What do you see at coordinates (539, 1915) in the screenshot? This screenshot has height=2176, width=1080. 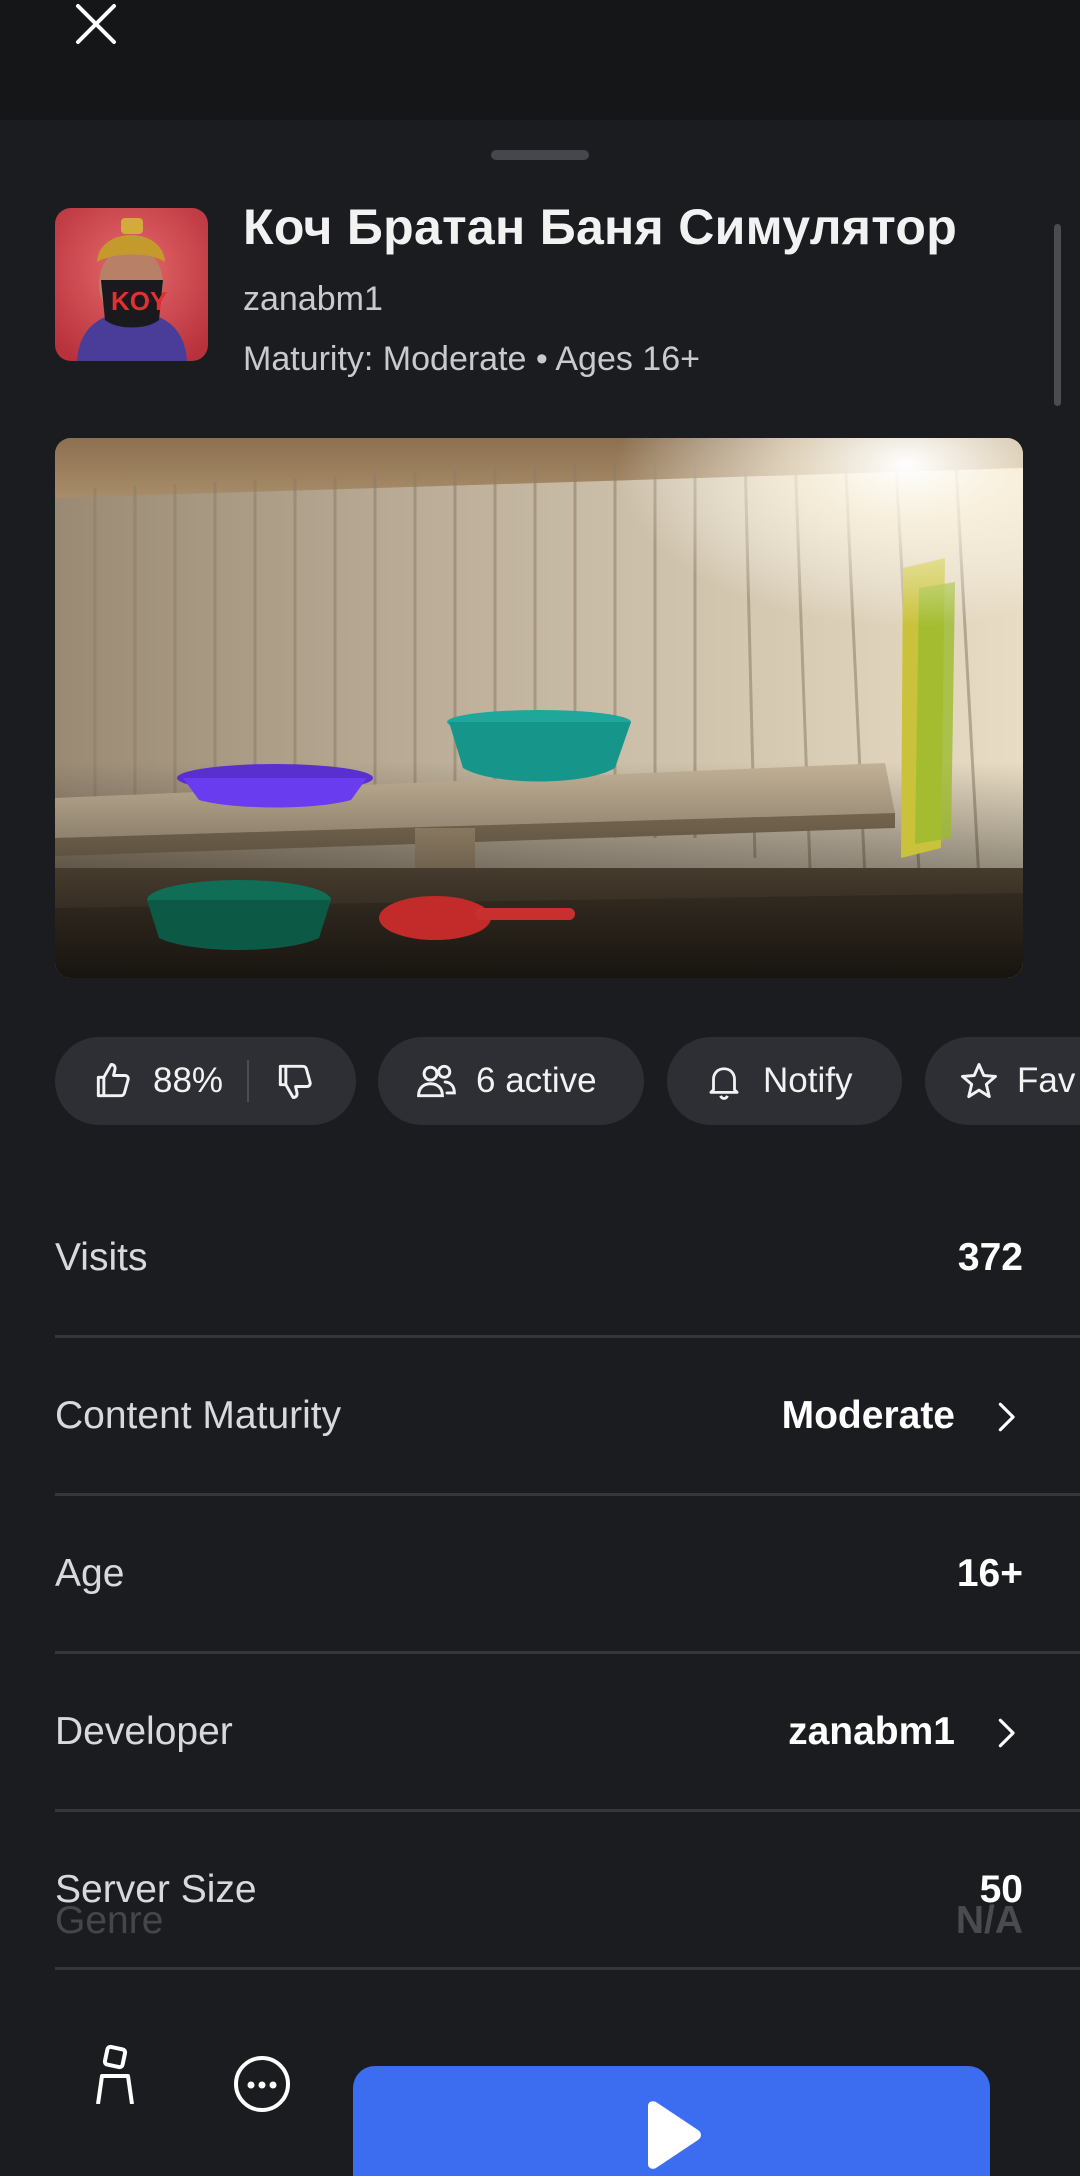 I see `stat-row-genre: Genre N/A` at bounding box center [539, 1915].